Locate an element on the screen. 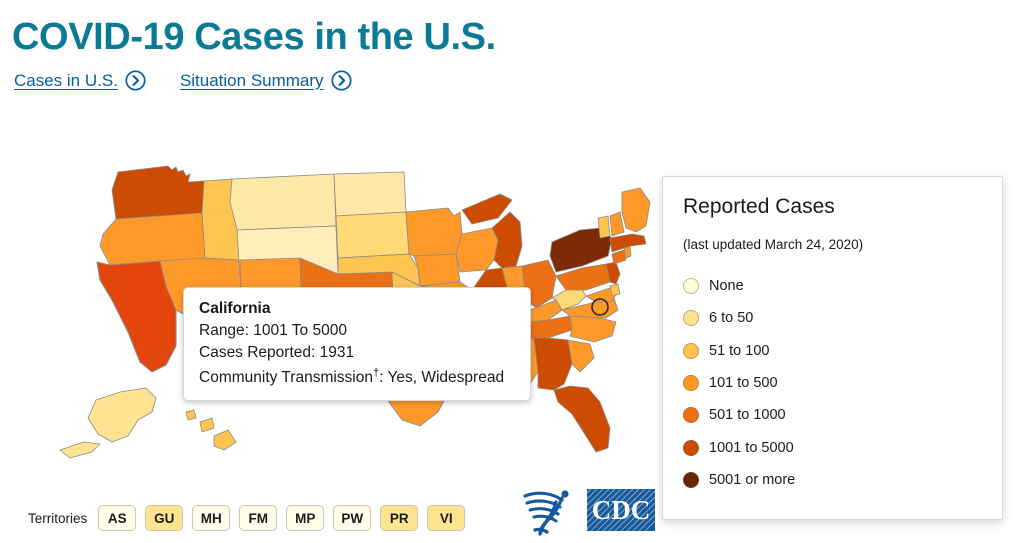 The width and height of the screenshot is (1024, 543). header-links: Cases in U.S. Situation Summary is located at coordinates (255, 80).